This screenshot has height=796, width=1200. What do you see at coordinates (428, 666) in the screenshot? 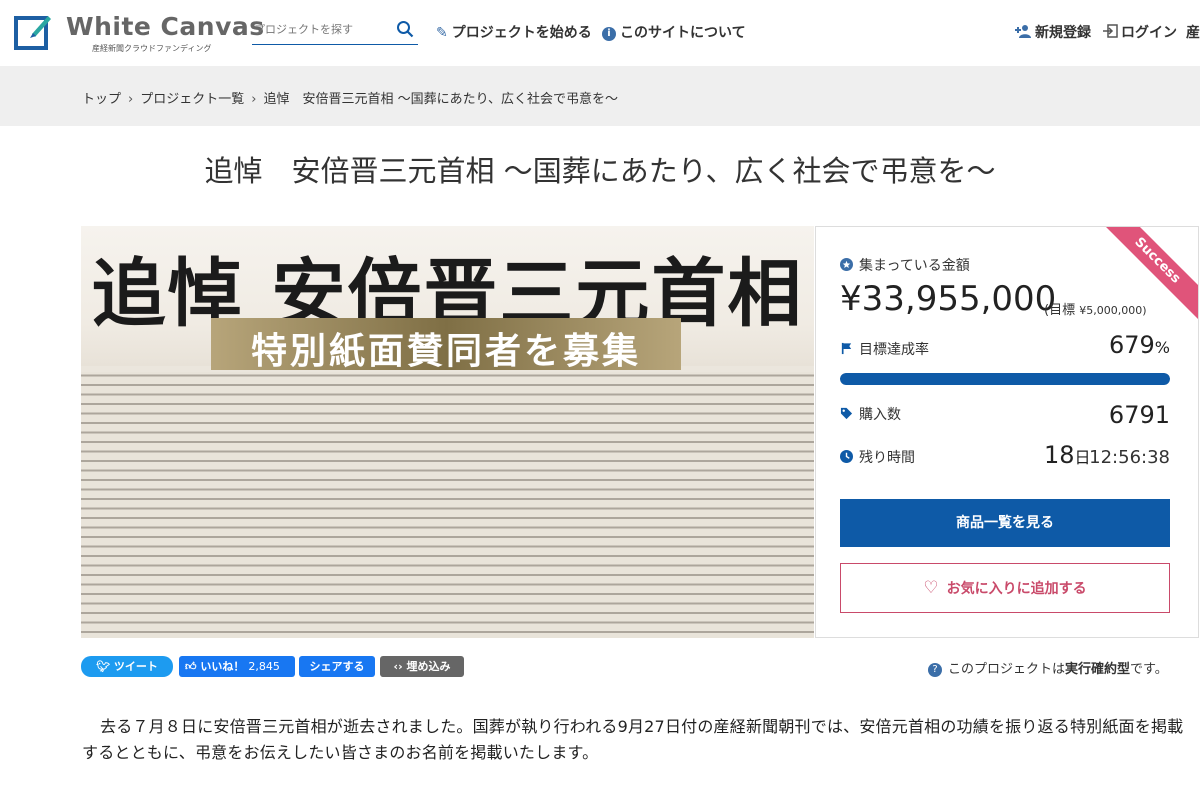
I see `embed-label: 埋め込み` at bounding box center [428, 666].